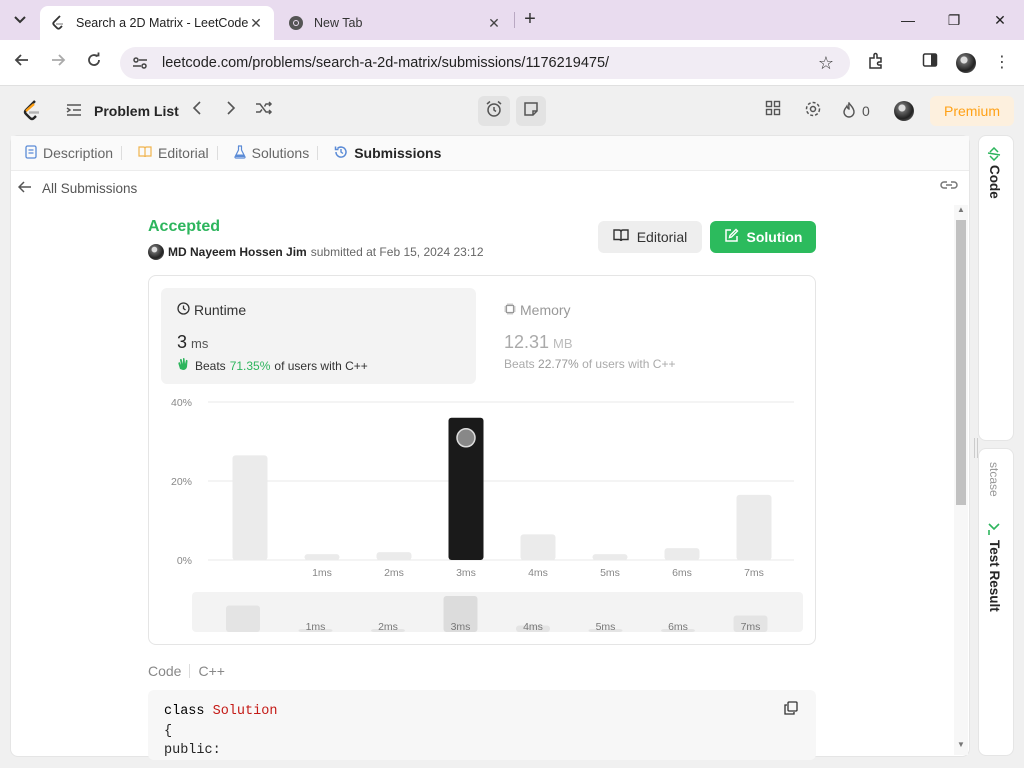 Image resolution: width=1024 pixels, height=768 pixels. What do you see at coordinates (182, 153) in the screenshot?
I see `tab-editorial: Editorial` at bounding box center [182, 153].